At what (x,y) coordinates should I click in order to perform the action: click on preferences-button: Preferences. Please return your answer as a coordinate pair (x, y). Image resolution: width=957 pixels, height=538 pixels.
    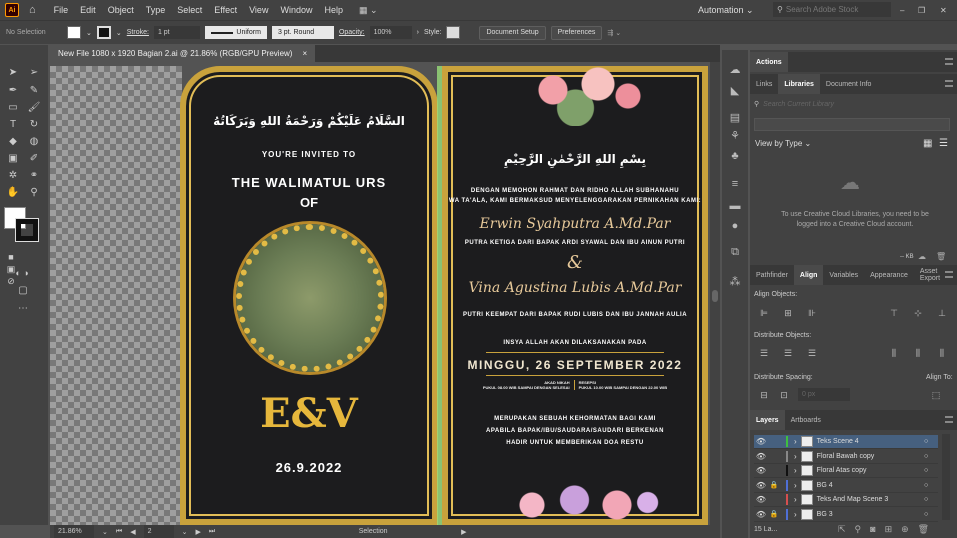
    Looking at the image, I should click on (576, 32).